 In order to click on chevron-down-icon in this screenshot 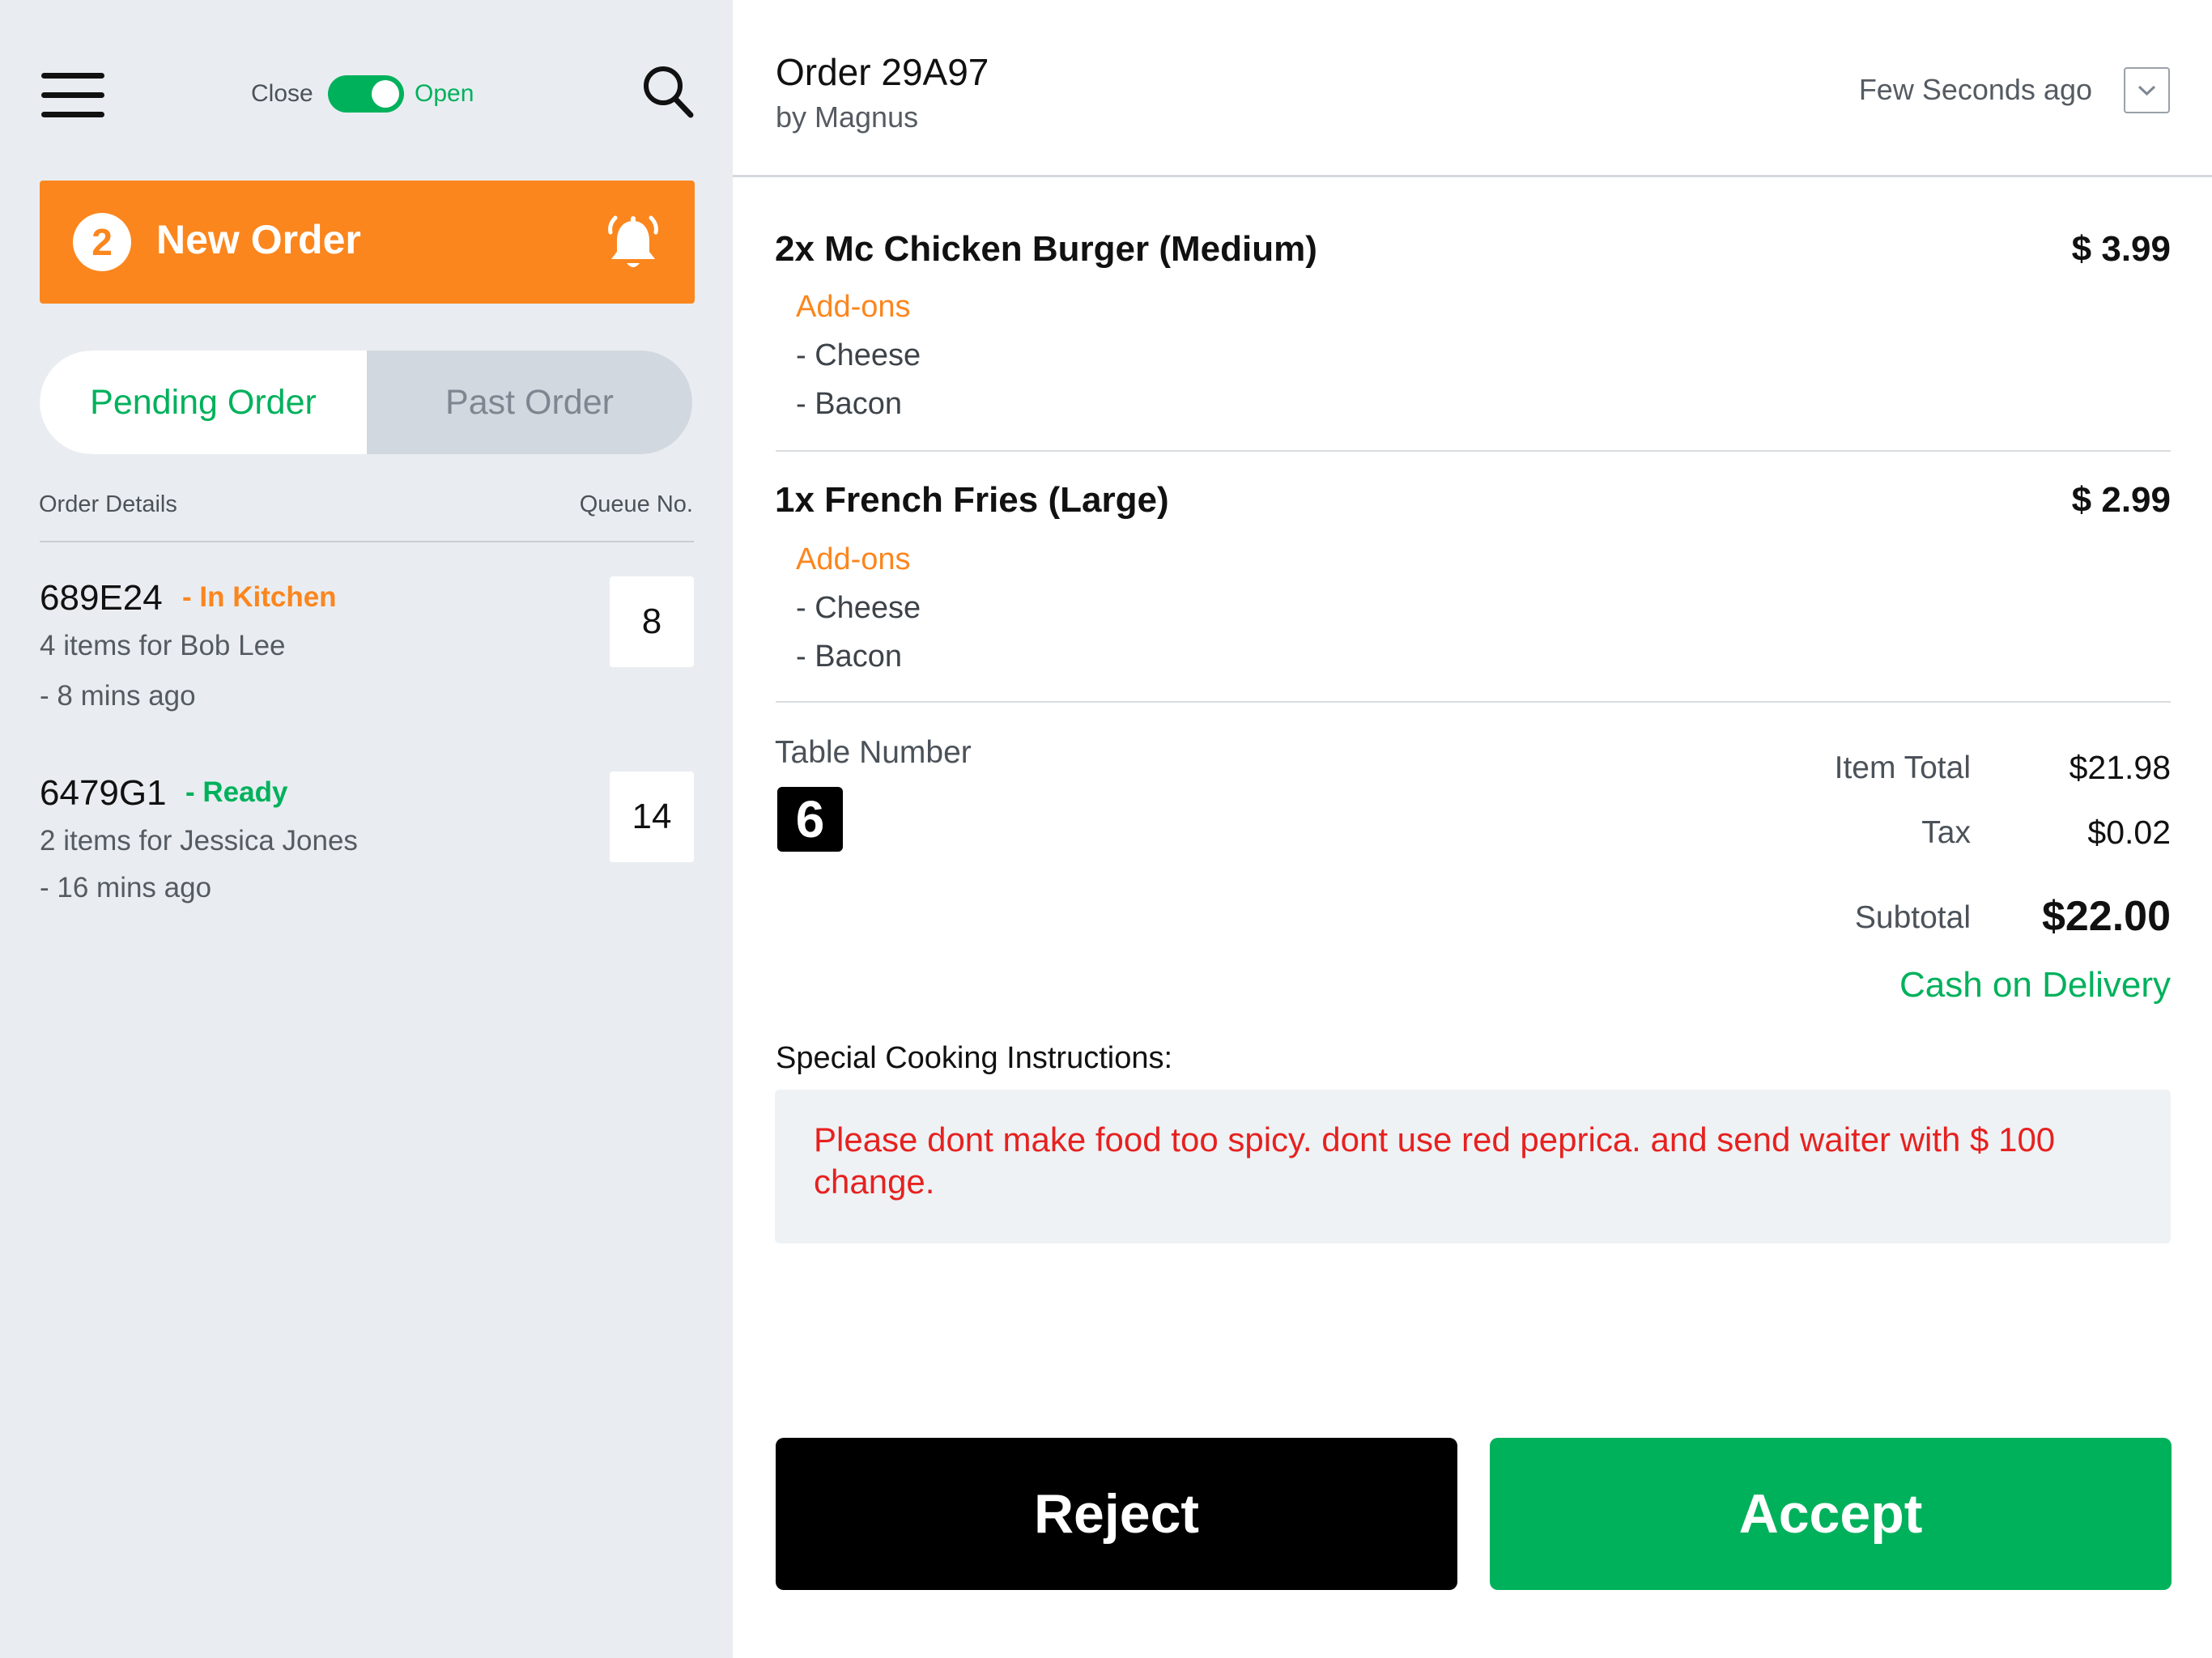, I will do `click(2147, 90)`.